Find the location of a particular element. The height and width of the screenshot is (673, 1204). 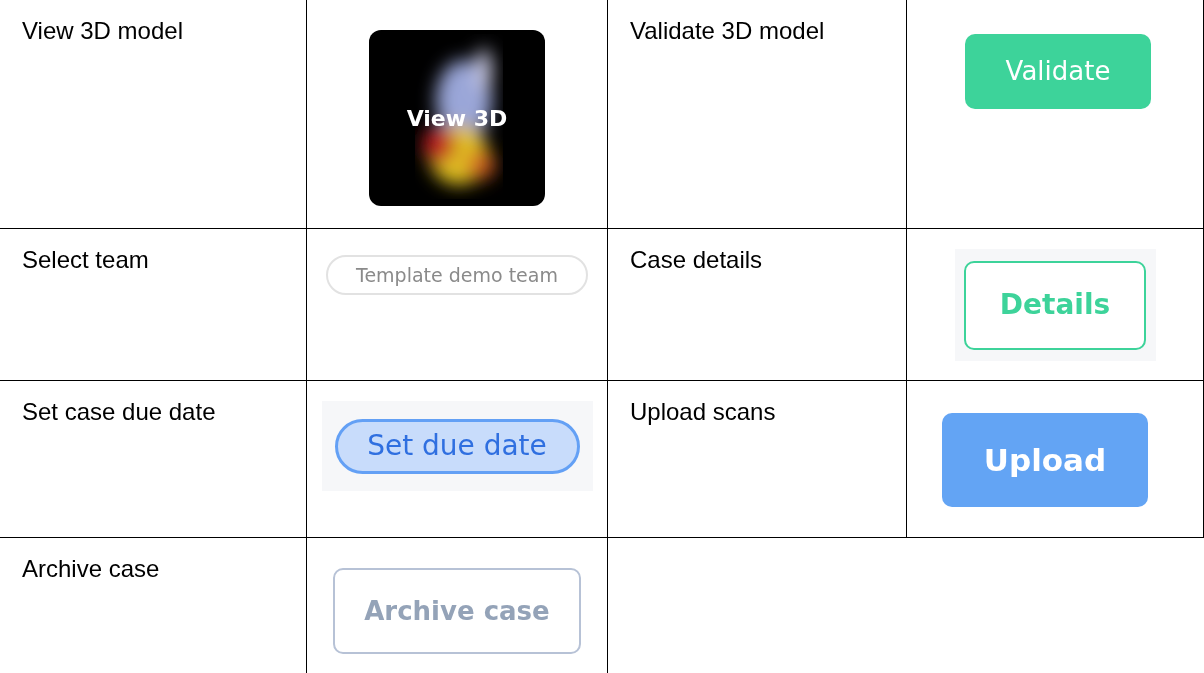

cell-label: Validate 3D model is located at coordinates (727, 30).